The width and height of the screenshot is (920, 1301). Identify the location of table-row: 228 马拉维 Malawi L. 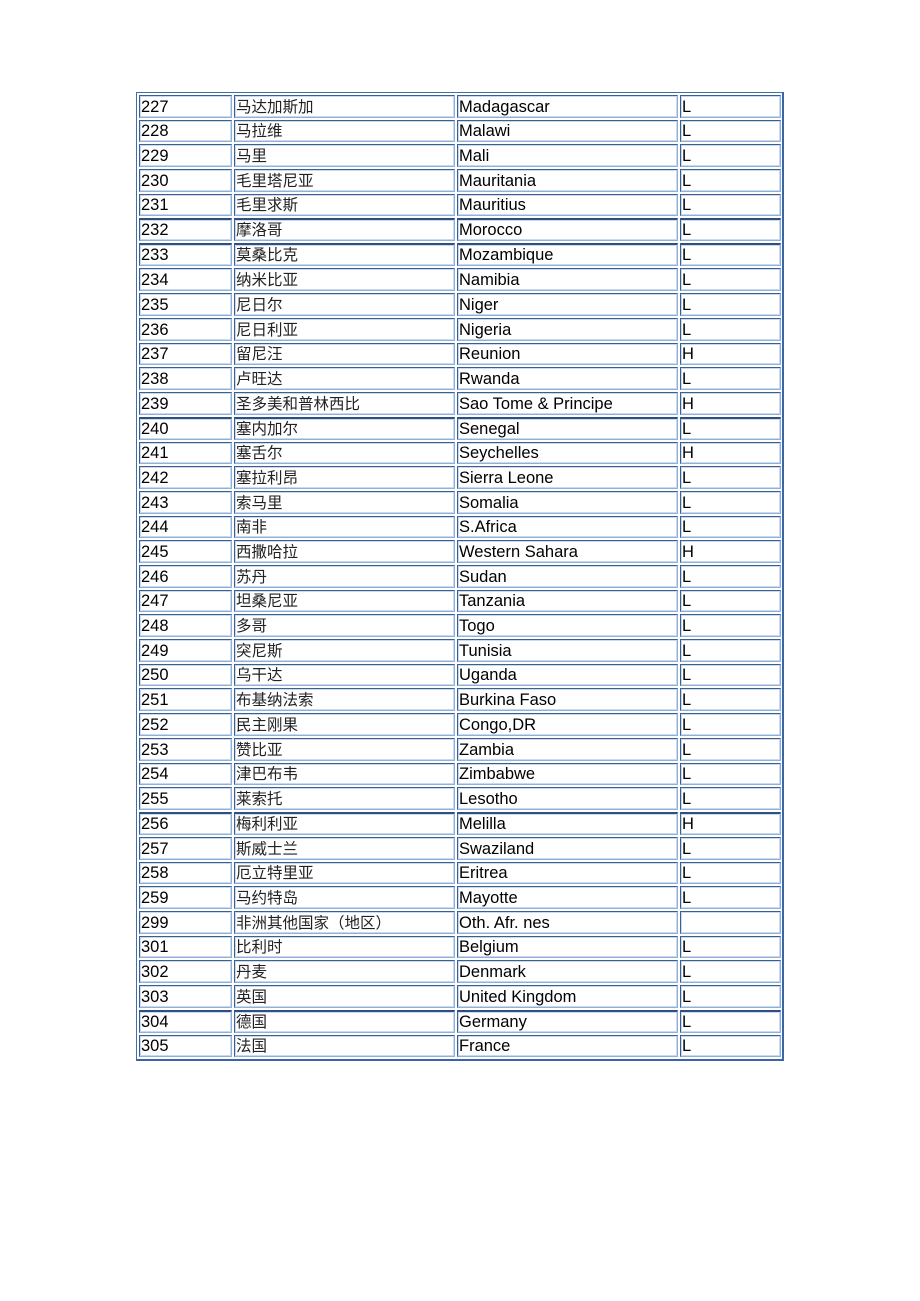
(460, 131).